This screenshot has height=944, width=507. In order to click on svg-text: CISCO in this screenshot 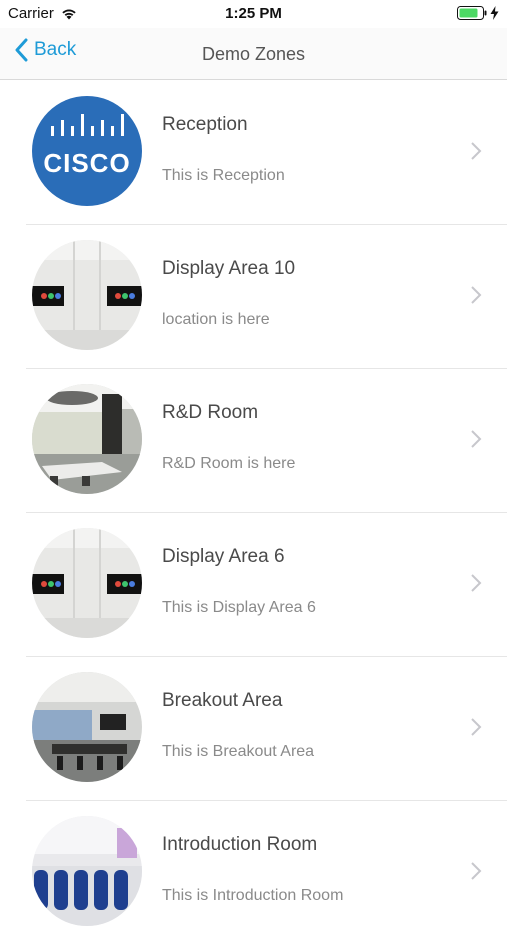, I will do `click(86, 163)`.